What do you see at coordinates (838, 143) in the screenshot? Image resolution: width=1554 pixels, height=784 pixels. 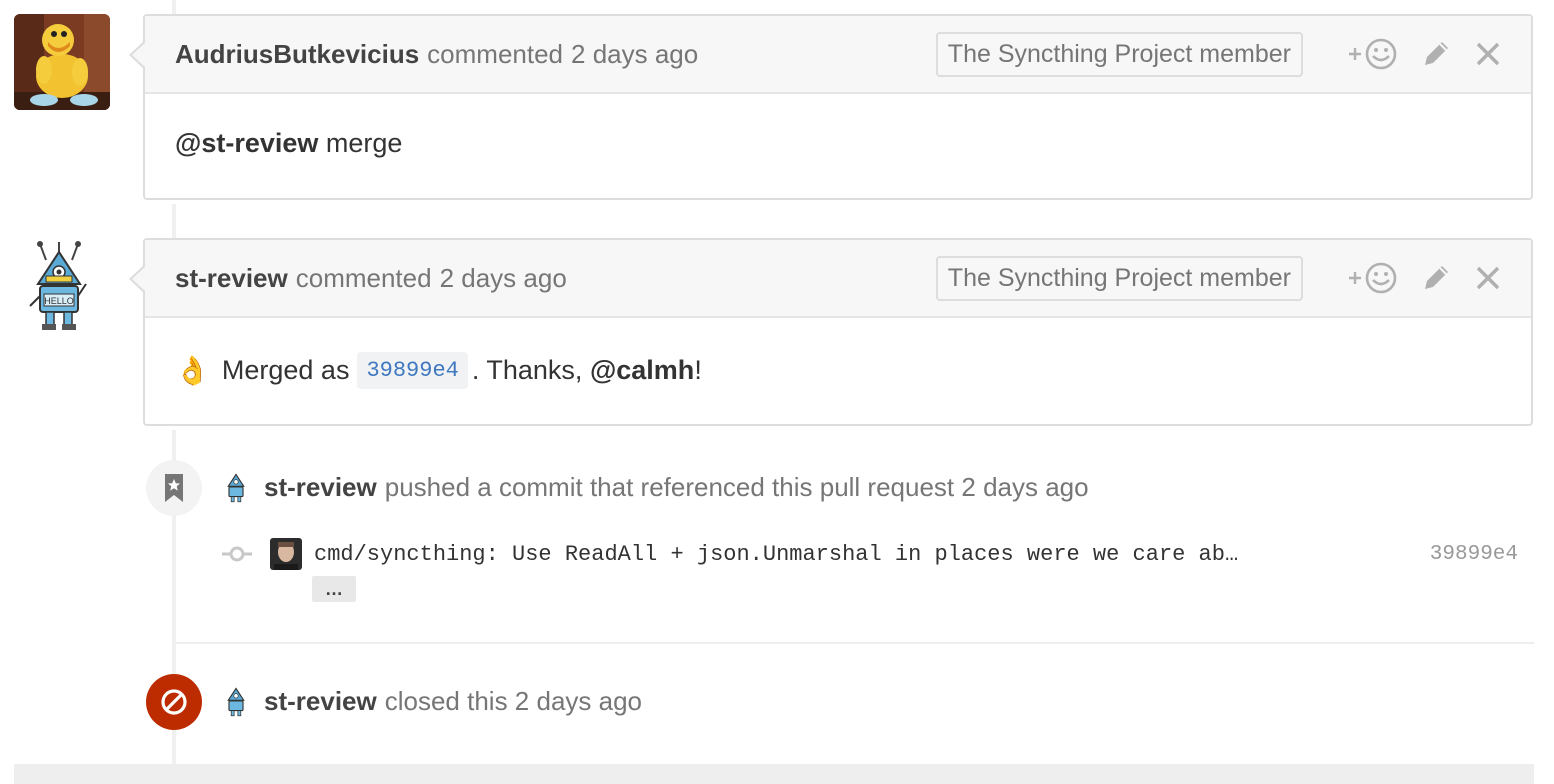 I see `comment-body: @st-review merge` at bounding box center [838, 143].